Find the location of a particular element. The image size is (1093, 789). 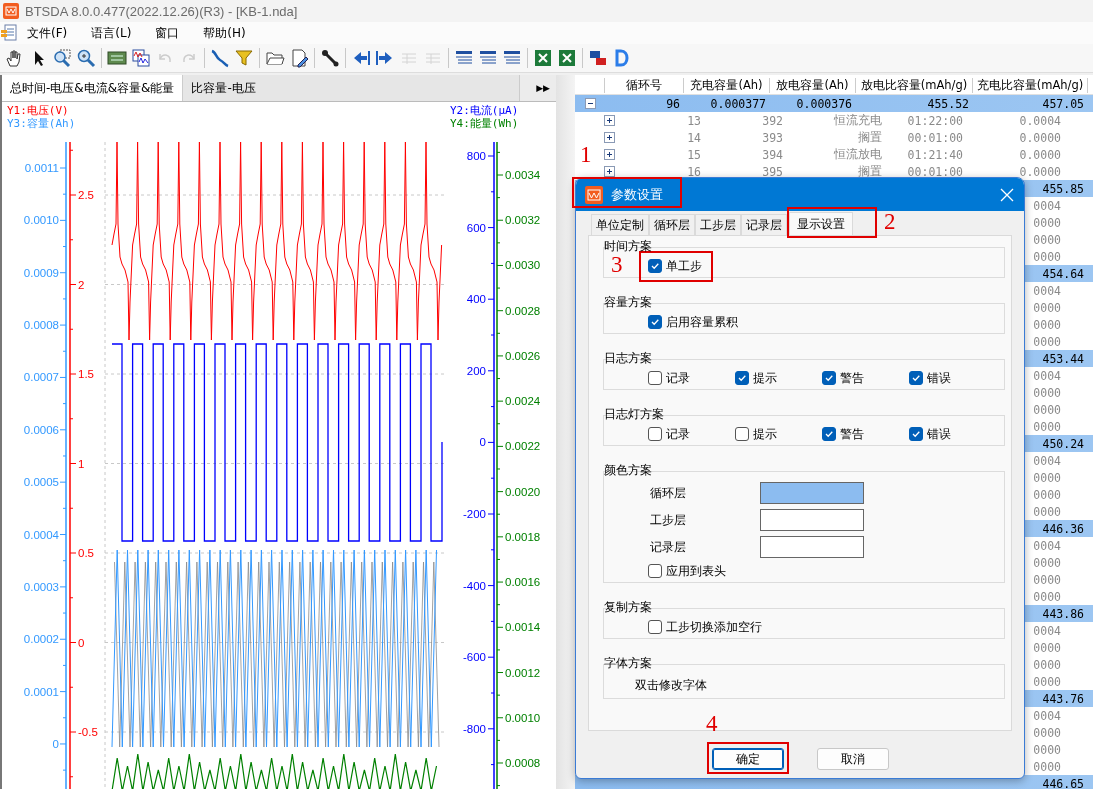

column-header: 充电比容量(mAh/g) is located at coordinates (1030, 85).